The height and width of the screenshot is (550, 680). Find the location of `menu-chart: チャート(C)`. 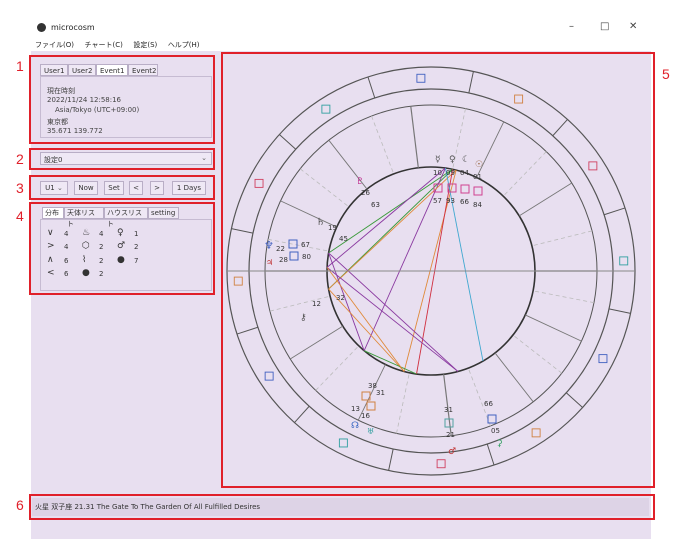

menu-chart: チャート(C) is located at coordinates (104, 45).